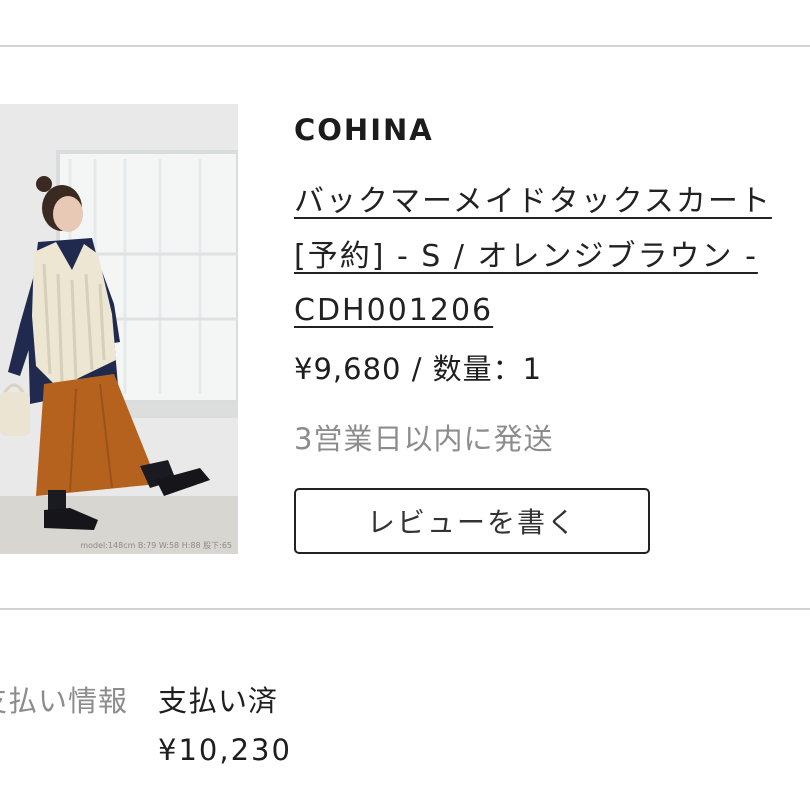  Describe the element at coordinates (405, 609) in the screenshot. I see `section-divider` at that location.